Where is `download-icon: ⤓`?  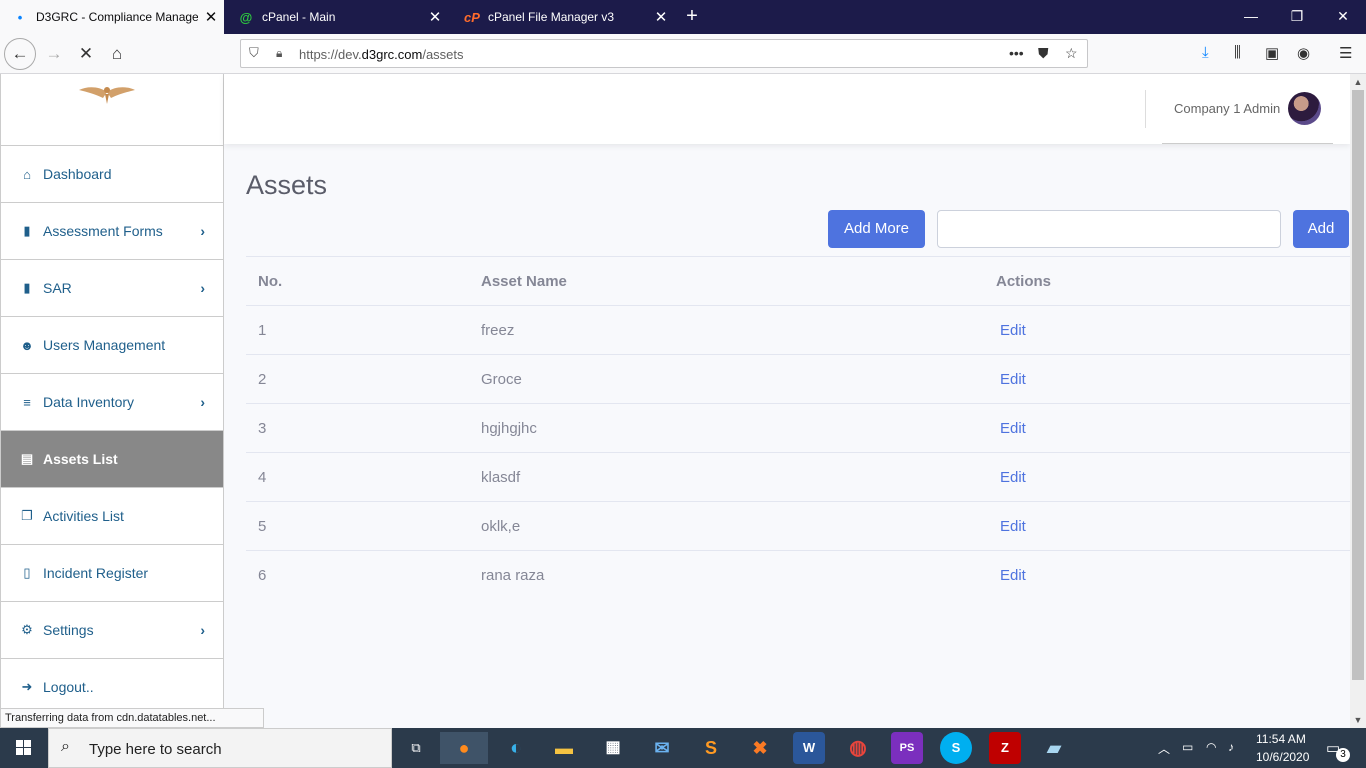
download-icon: ⤓ is located at coordinates (1205, 52).